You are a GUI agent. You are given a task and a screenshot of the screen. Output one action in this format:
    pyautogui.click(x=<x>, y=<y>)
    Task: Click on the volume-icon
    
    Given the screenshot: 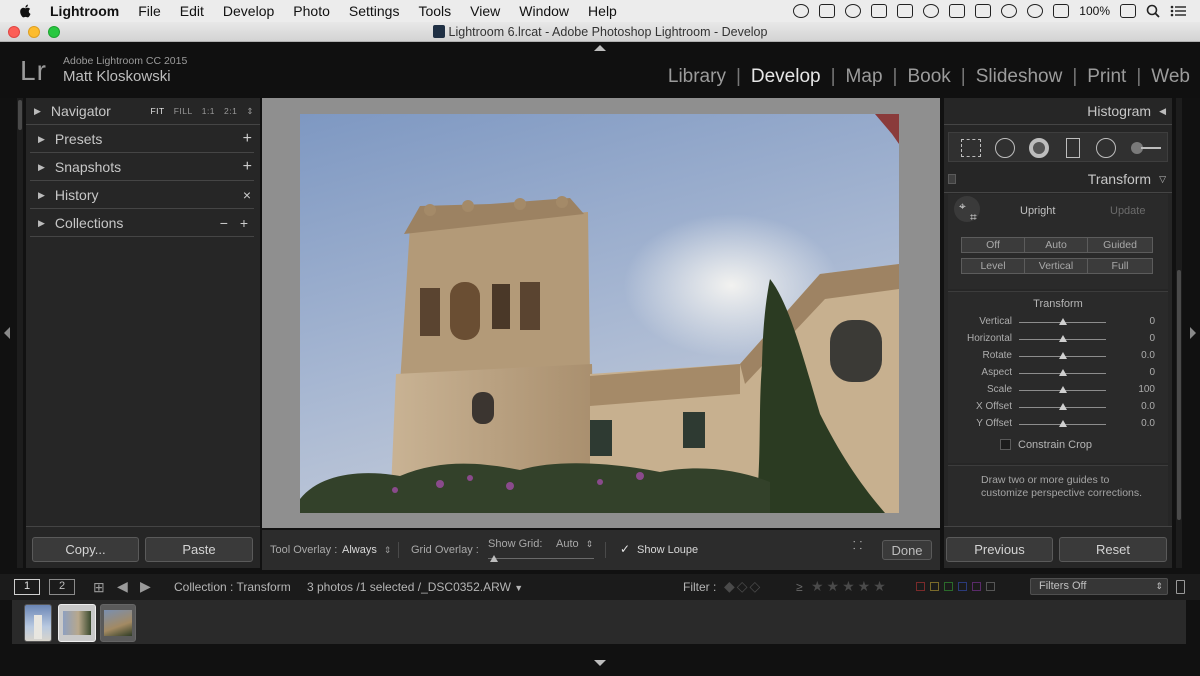 What is the action you would take?
    pyautogui.click(x=1061, y=11)
    